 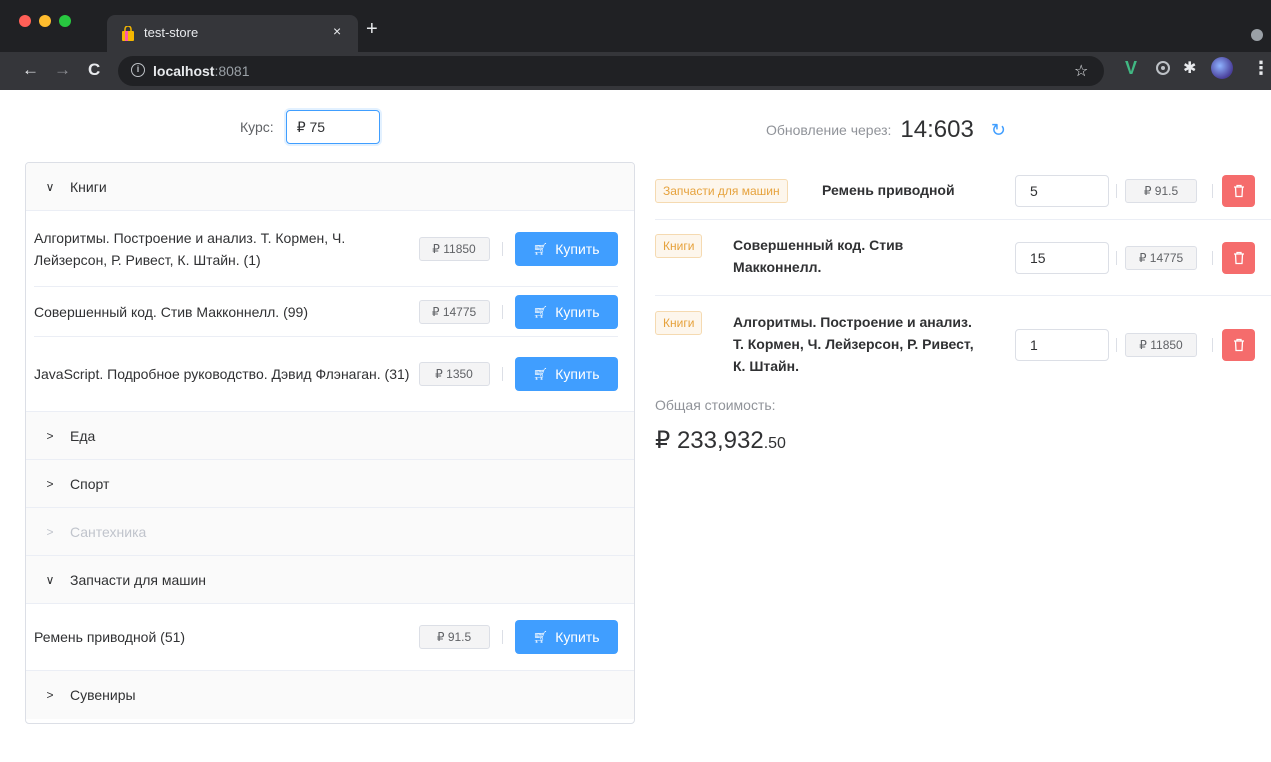 What do you see at coordinates (721, 191) in the screenshot?
I see `category-badge: Запчасти для машин` at bounding box center [721, 191].